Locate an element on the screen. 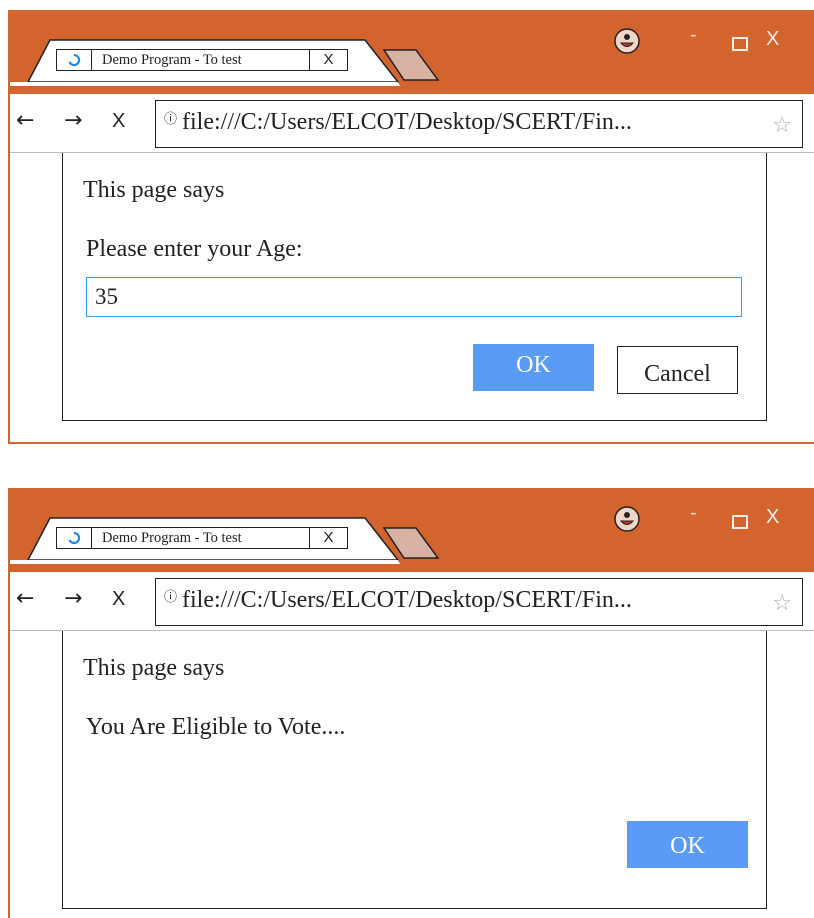 The height and width of the screenshot is (918, 814). cancel-button: Cancel is located at coordinates (677, 370).